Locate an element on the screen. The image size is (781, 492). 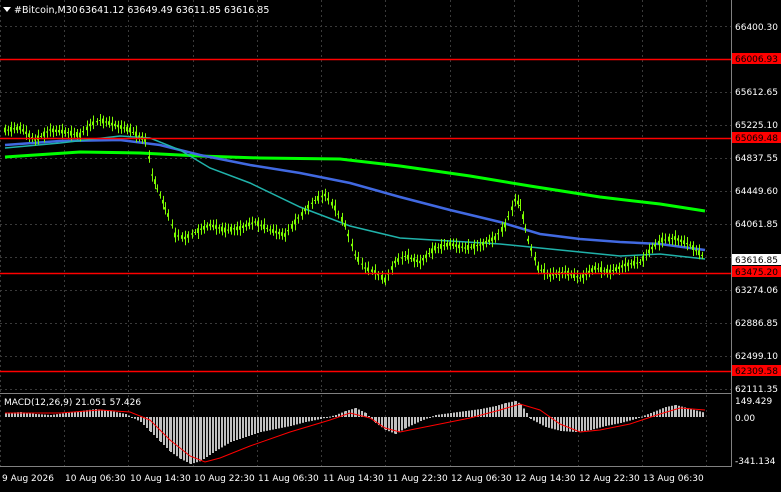
price-tick: 64449.60 is located at coordinates (756, 192).